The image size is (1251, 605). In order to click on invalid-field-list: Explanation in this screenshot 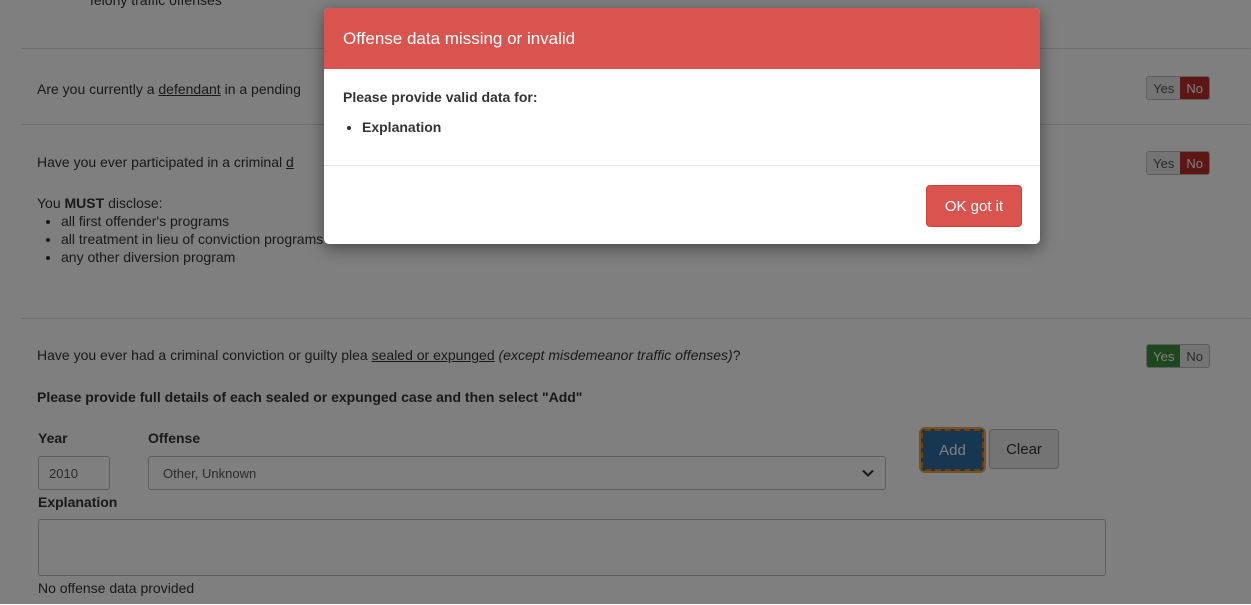, I will do `click(682, 127)`.